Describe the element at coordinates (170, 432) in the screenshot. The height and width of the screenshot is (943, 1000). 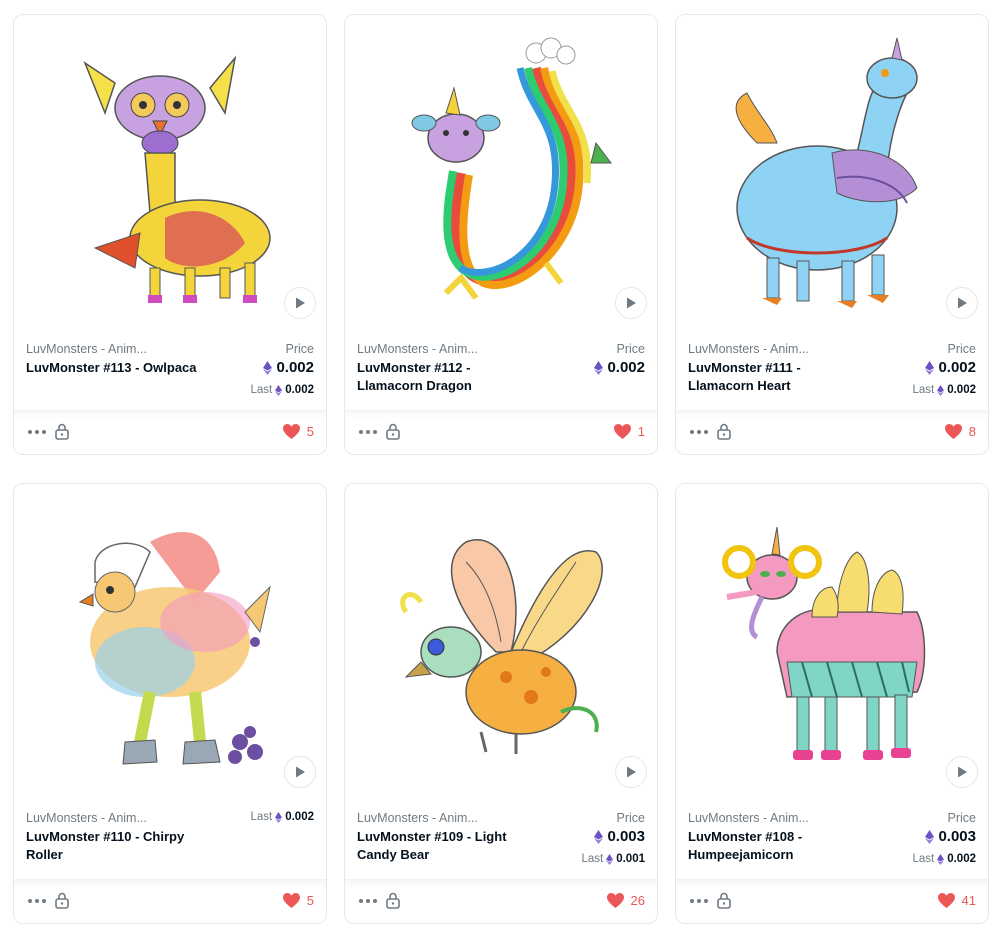
I see `card-footer: 5` at that location.